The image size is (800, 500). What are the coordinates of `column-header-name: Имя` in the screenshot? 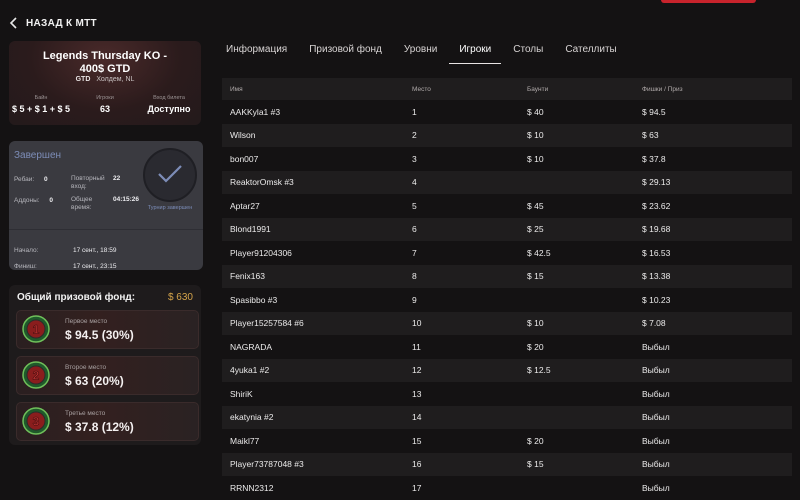 It's located at (317, 89).